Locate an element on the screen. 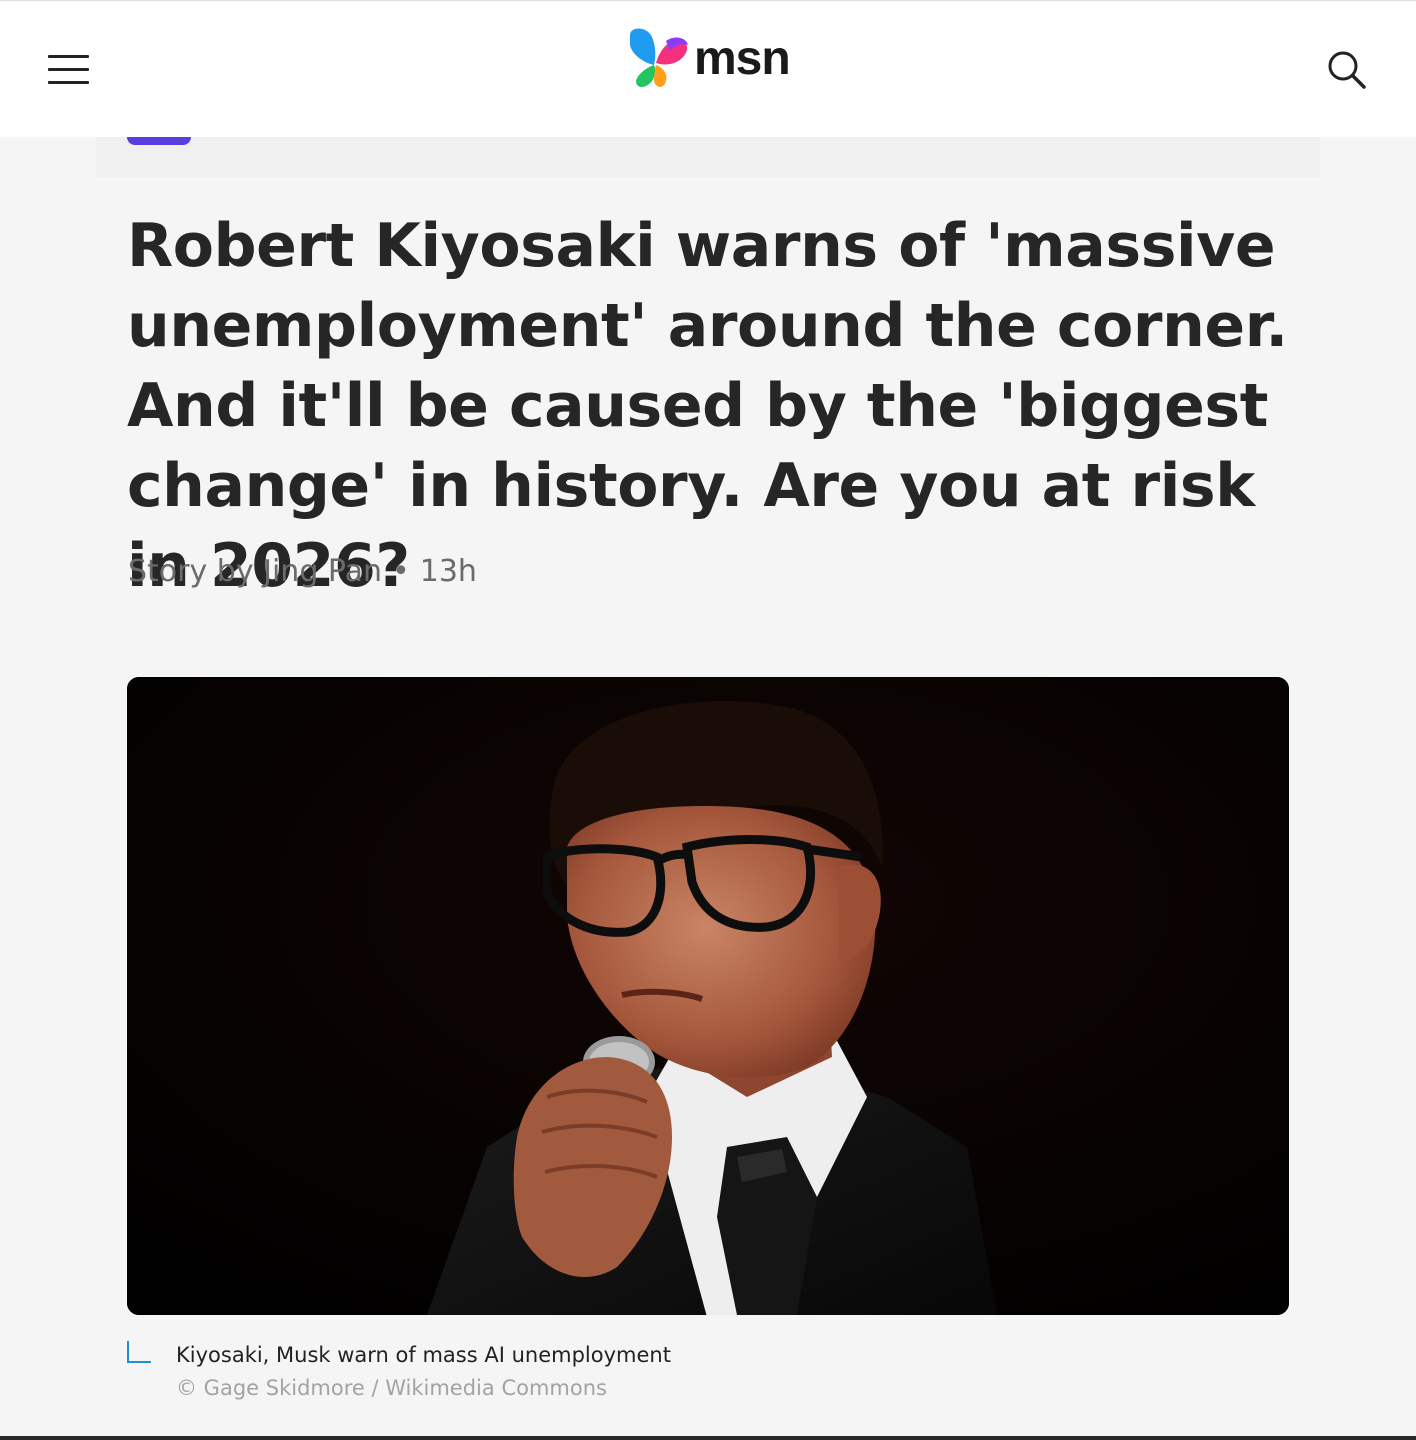  bottom-divider is located at coordinates (708, 1438).